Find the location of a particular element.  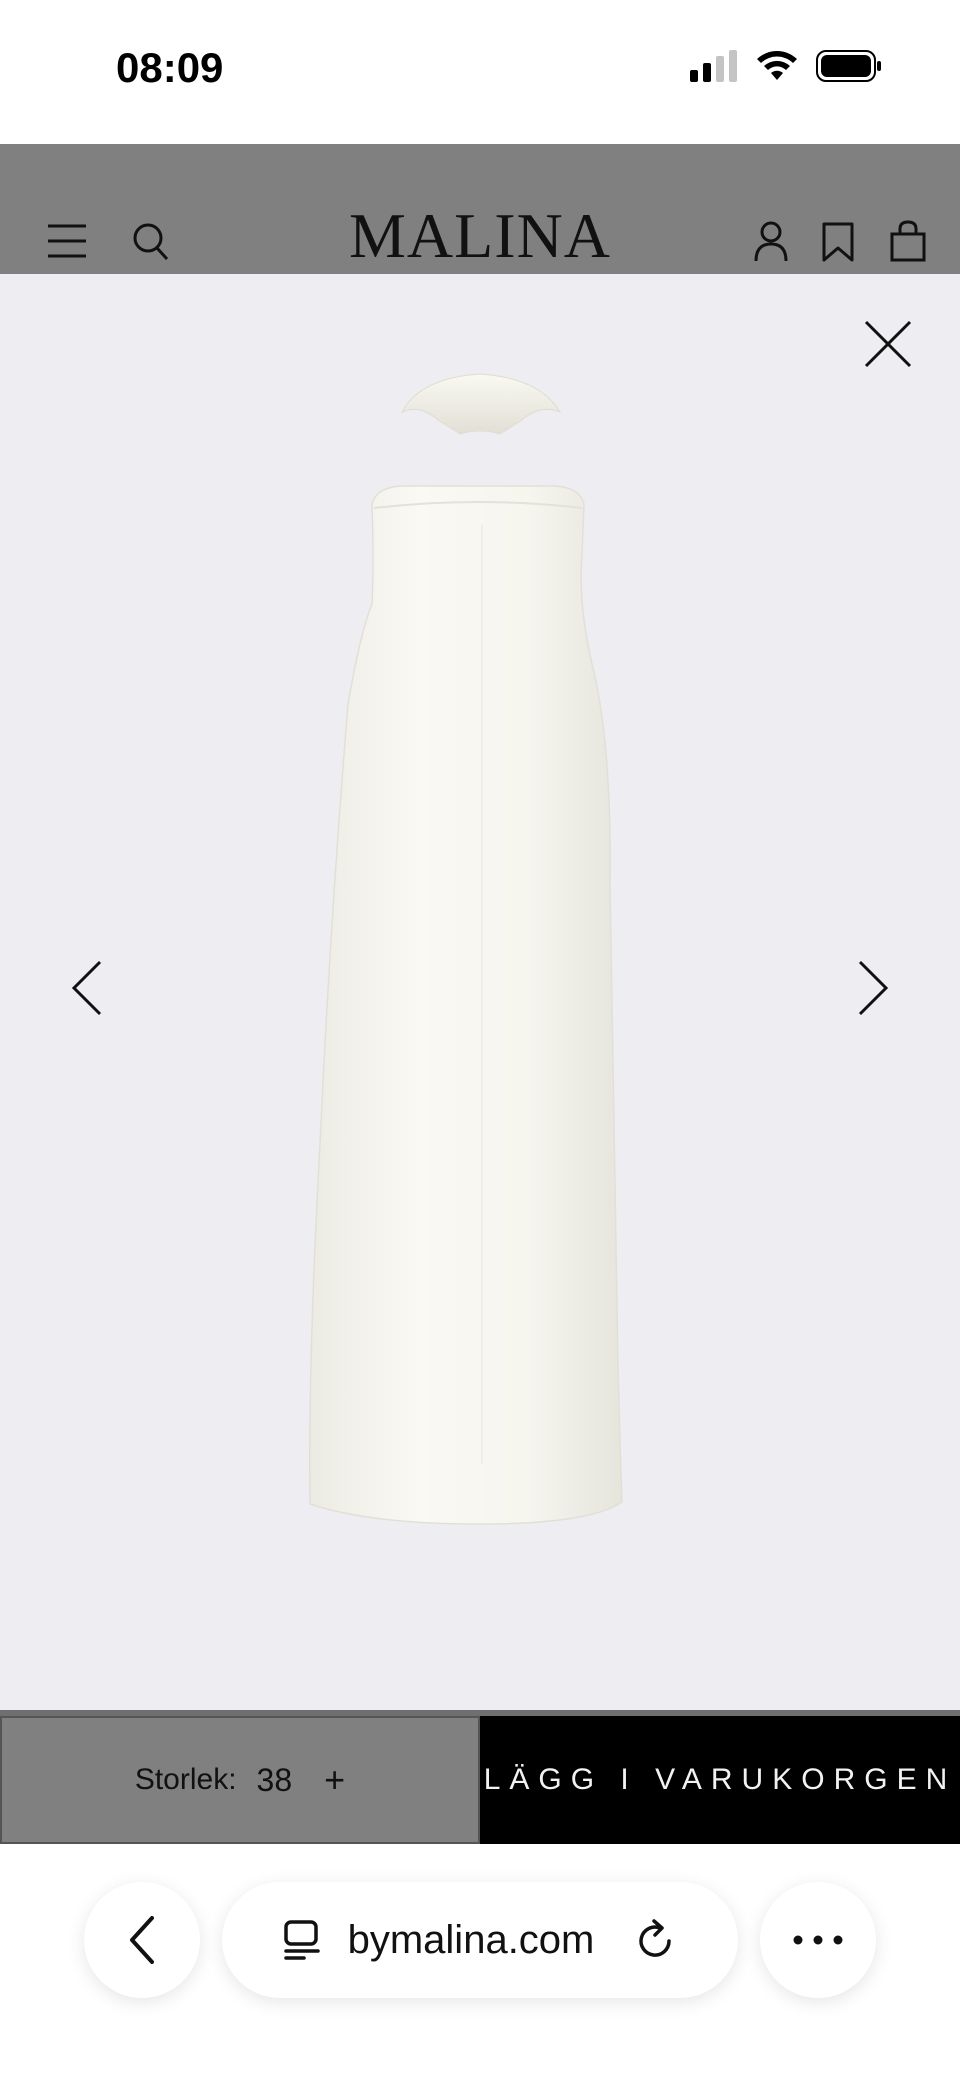

size-expand-icon: + is located at coordinates (334, 1780).